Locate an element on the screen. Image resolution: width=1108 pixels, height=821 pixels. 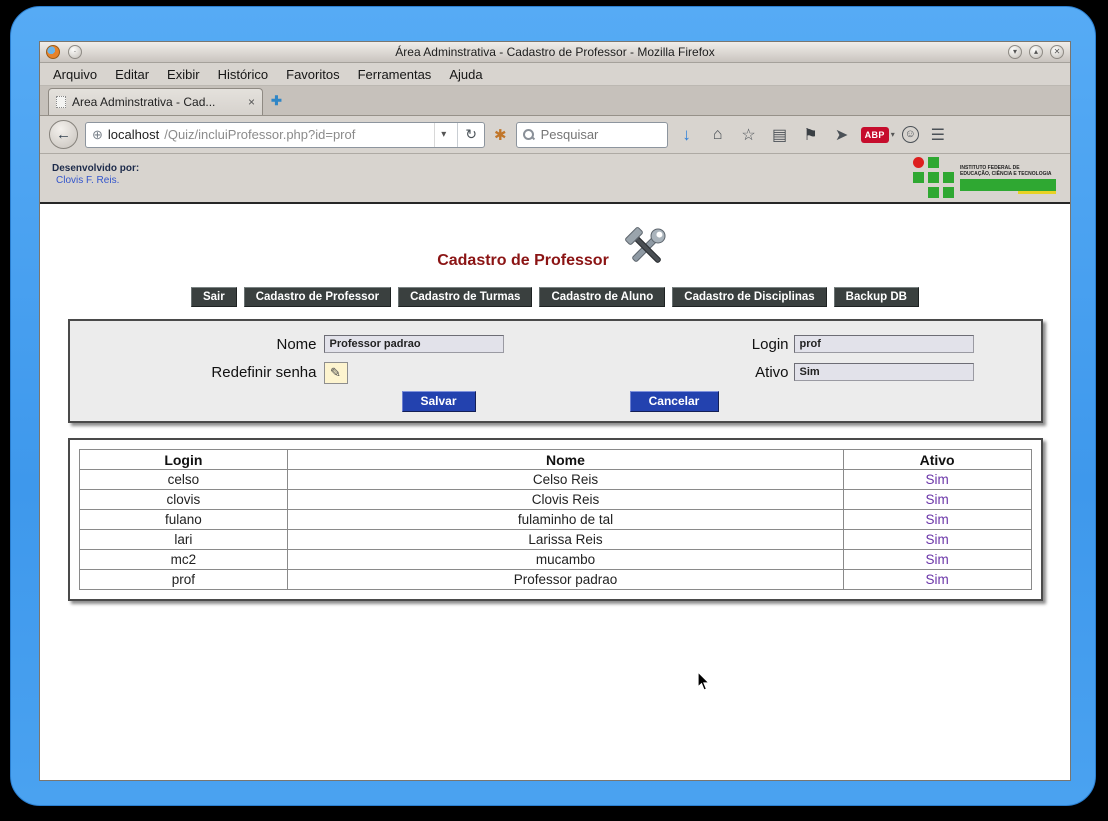
table-row: lari Larissa Reis Sim is located at coordinates (555, 539).